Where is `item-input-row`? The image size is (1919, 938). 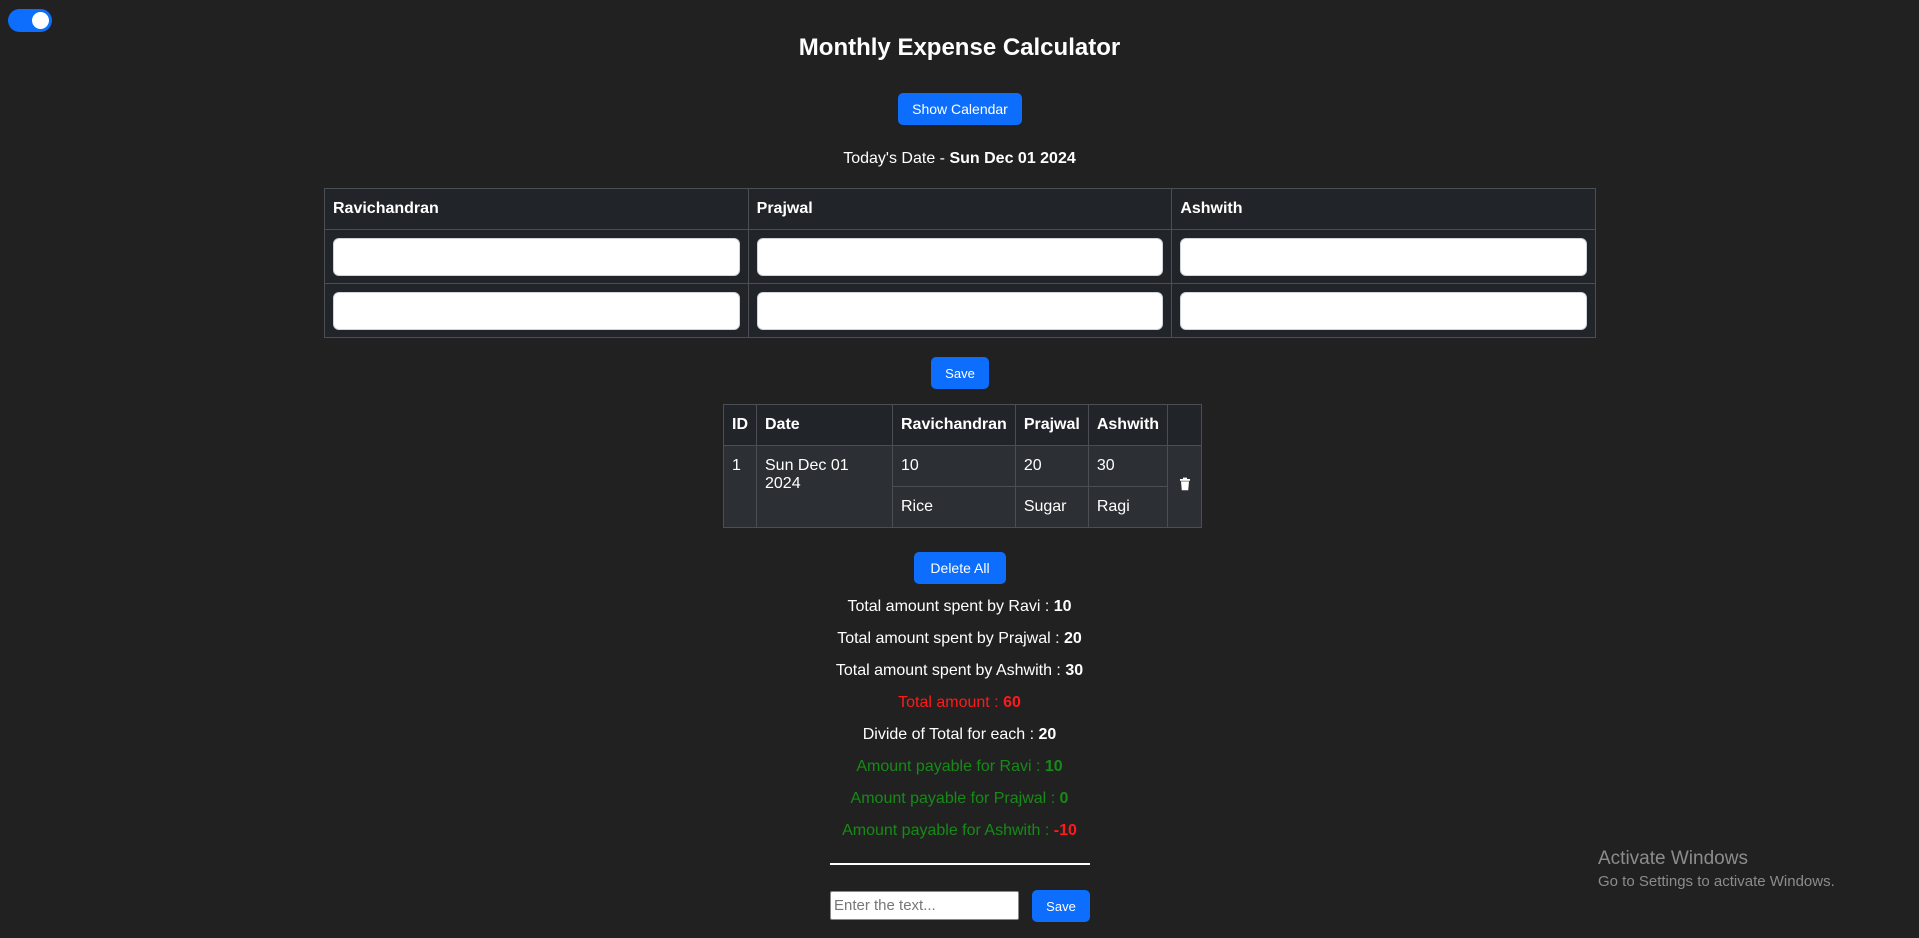
item-input-row is located at coordinates (960, 310).